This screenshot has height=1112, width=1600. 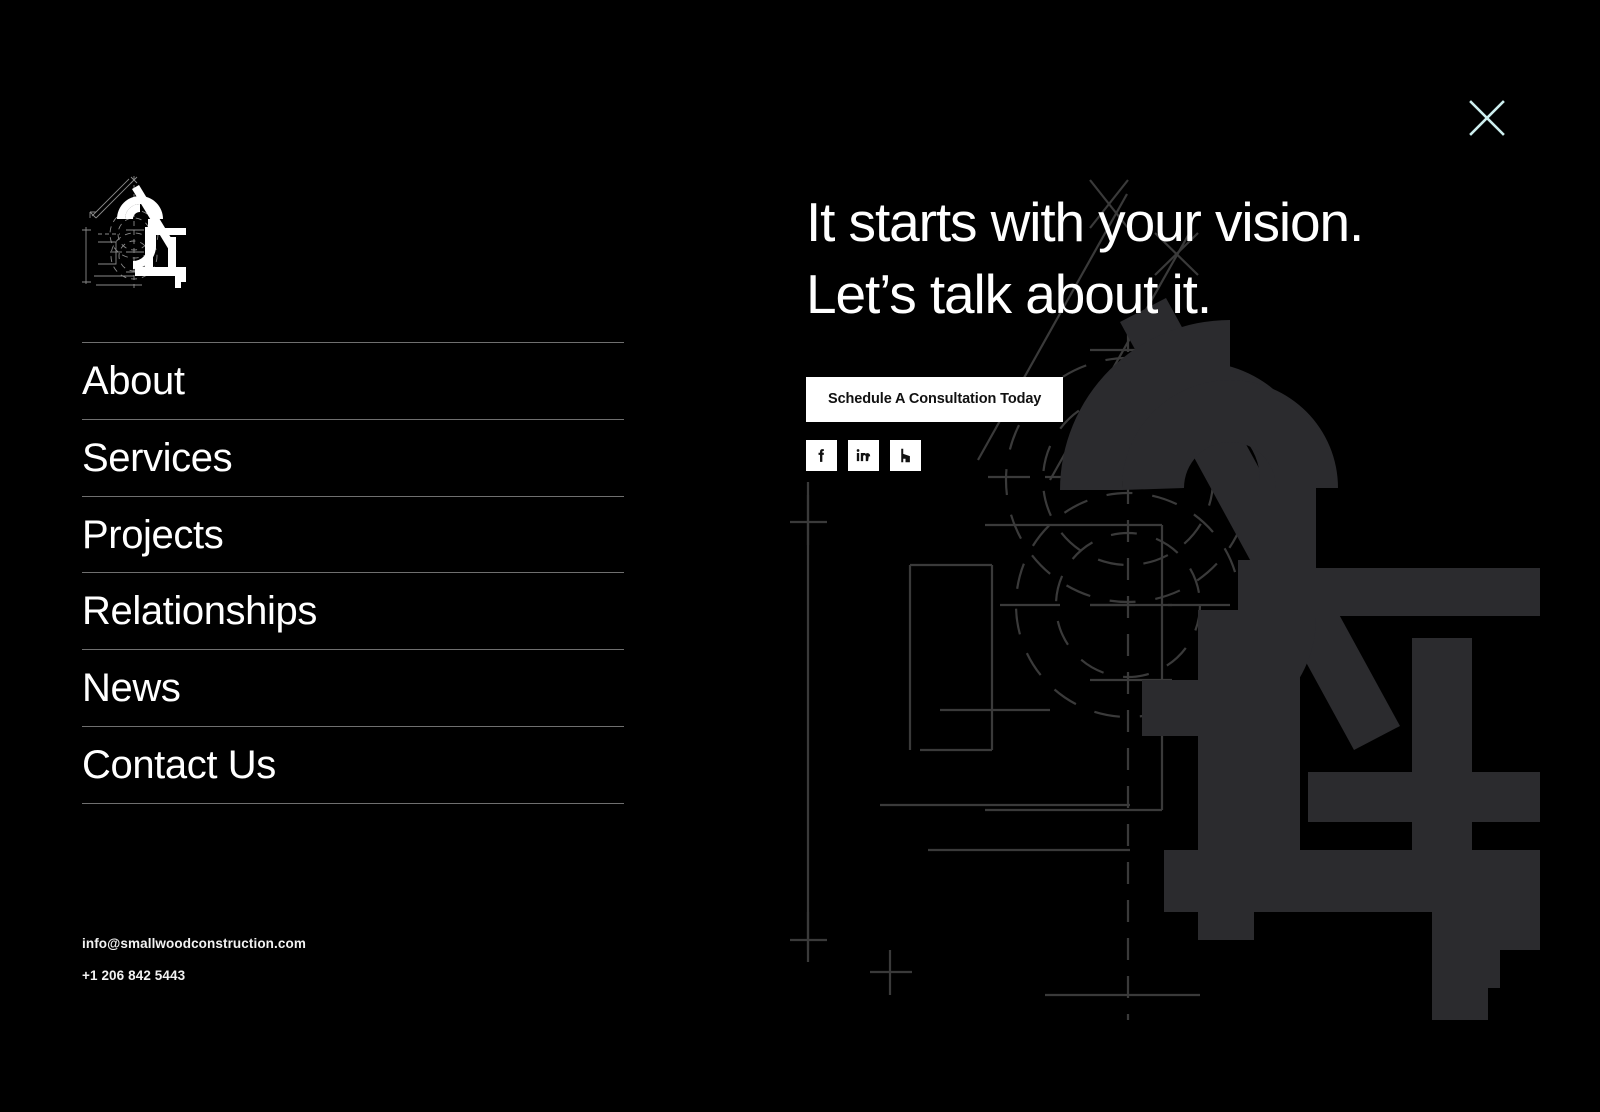 I want to click on smallwood-house-logo-icon, so click(x=134, y=233).